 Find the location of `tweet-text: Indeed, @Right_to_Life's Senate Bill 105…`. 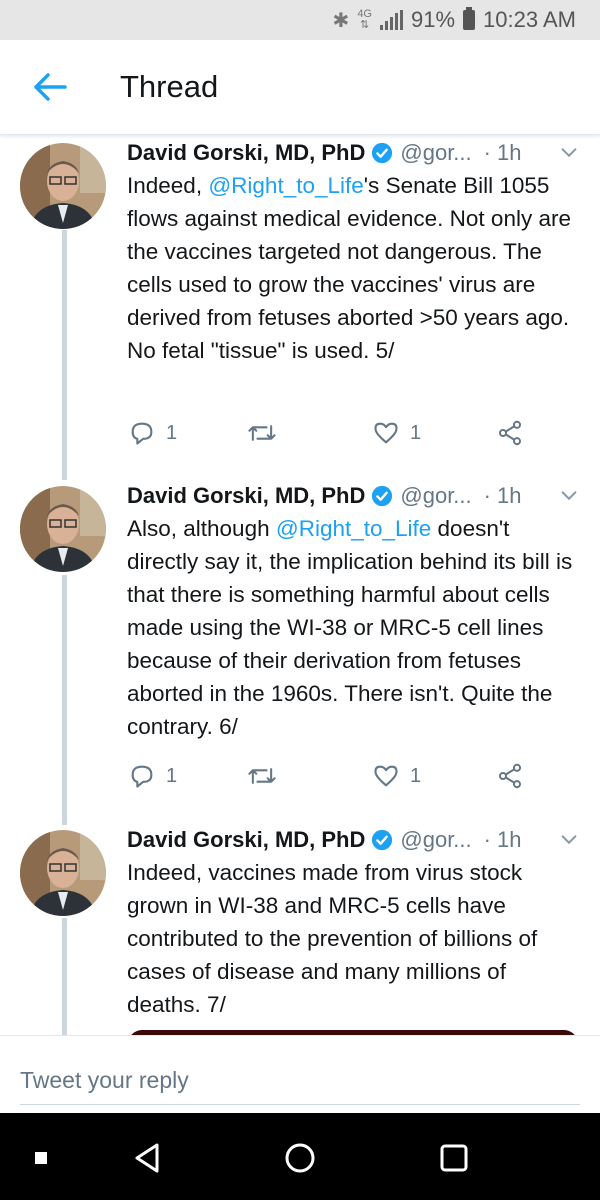

tweet-text: Indeed, @Right_to_Life's Senate Bill 105… is located at coordinates (353, 268).